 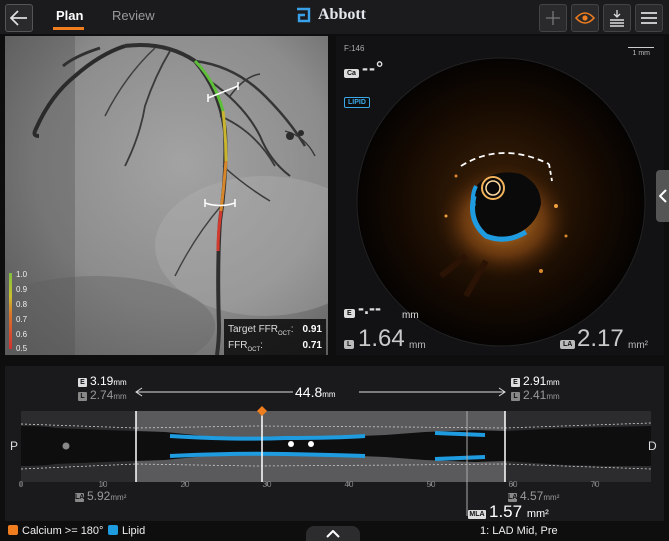 What do you see at coordinates (417, 345) in the screenshot?
I see `lumen-diameter-unit: mm` at bounding box center [417, 345].